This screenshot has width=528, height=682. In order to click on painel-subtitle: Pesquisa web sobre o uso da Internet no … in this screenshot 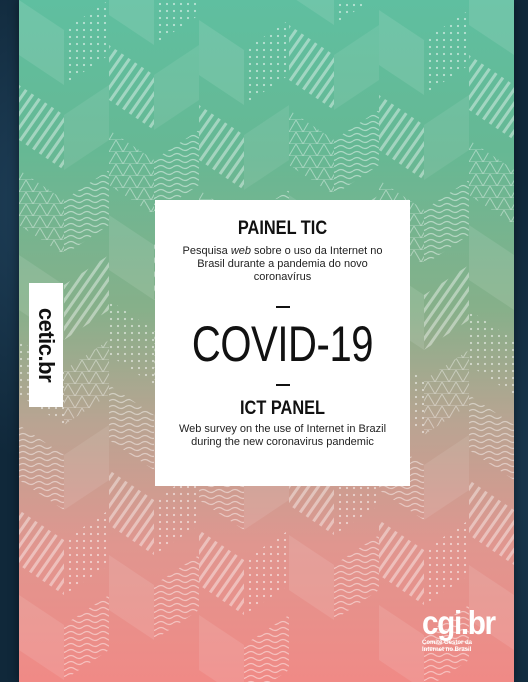, I will do `click(282, 264)`.